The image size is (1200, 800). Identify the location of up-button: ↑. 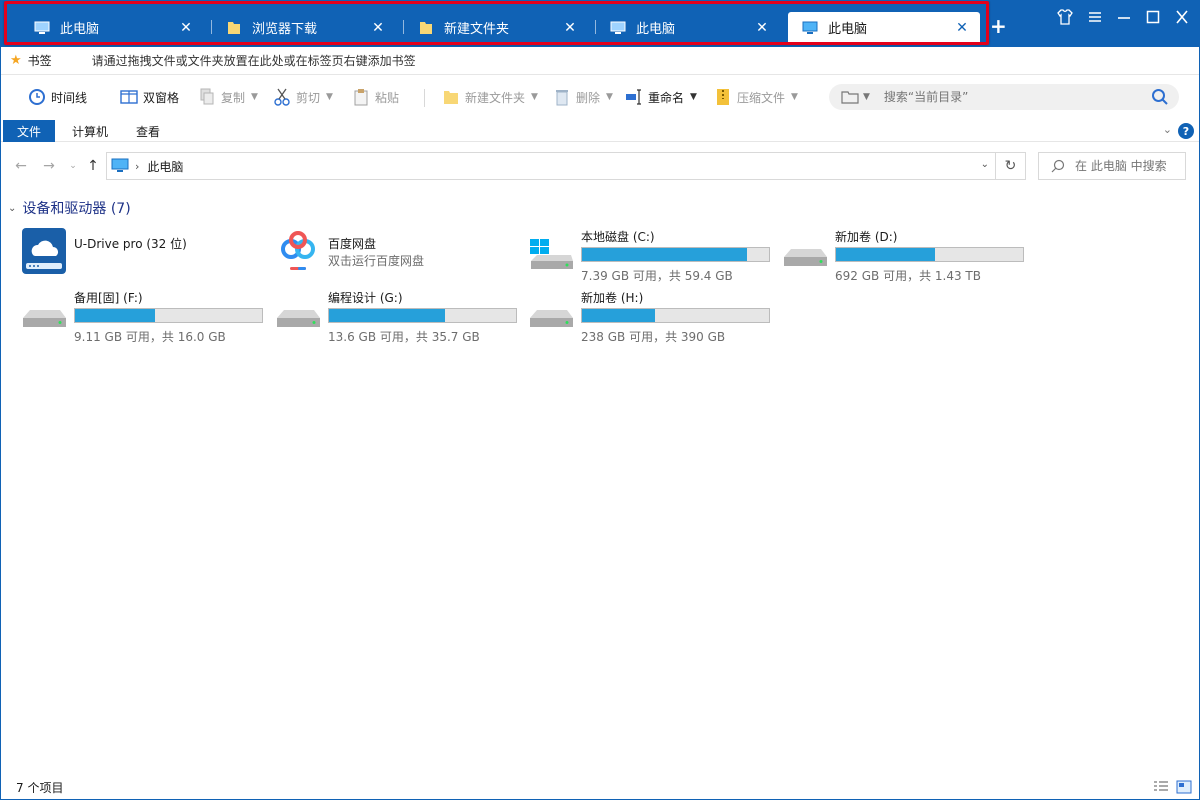
(93, 166).